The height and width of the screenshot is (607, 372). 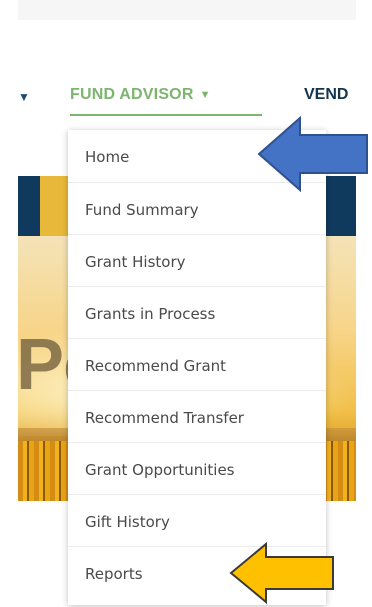 I want to click on menu-item-grants-in-process: Grants in Process, so click(x=197, y=312).